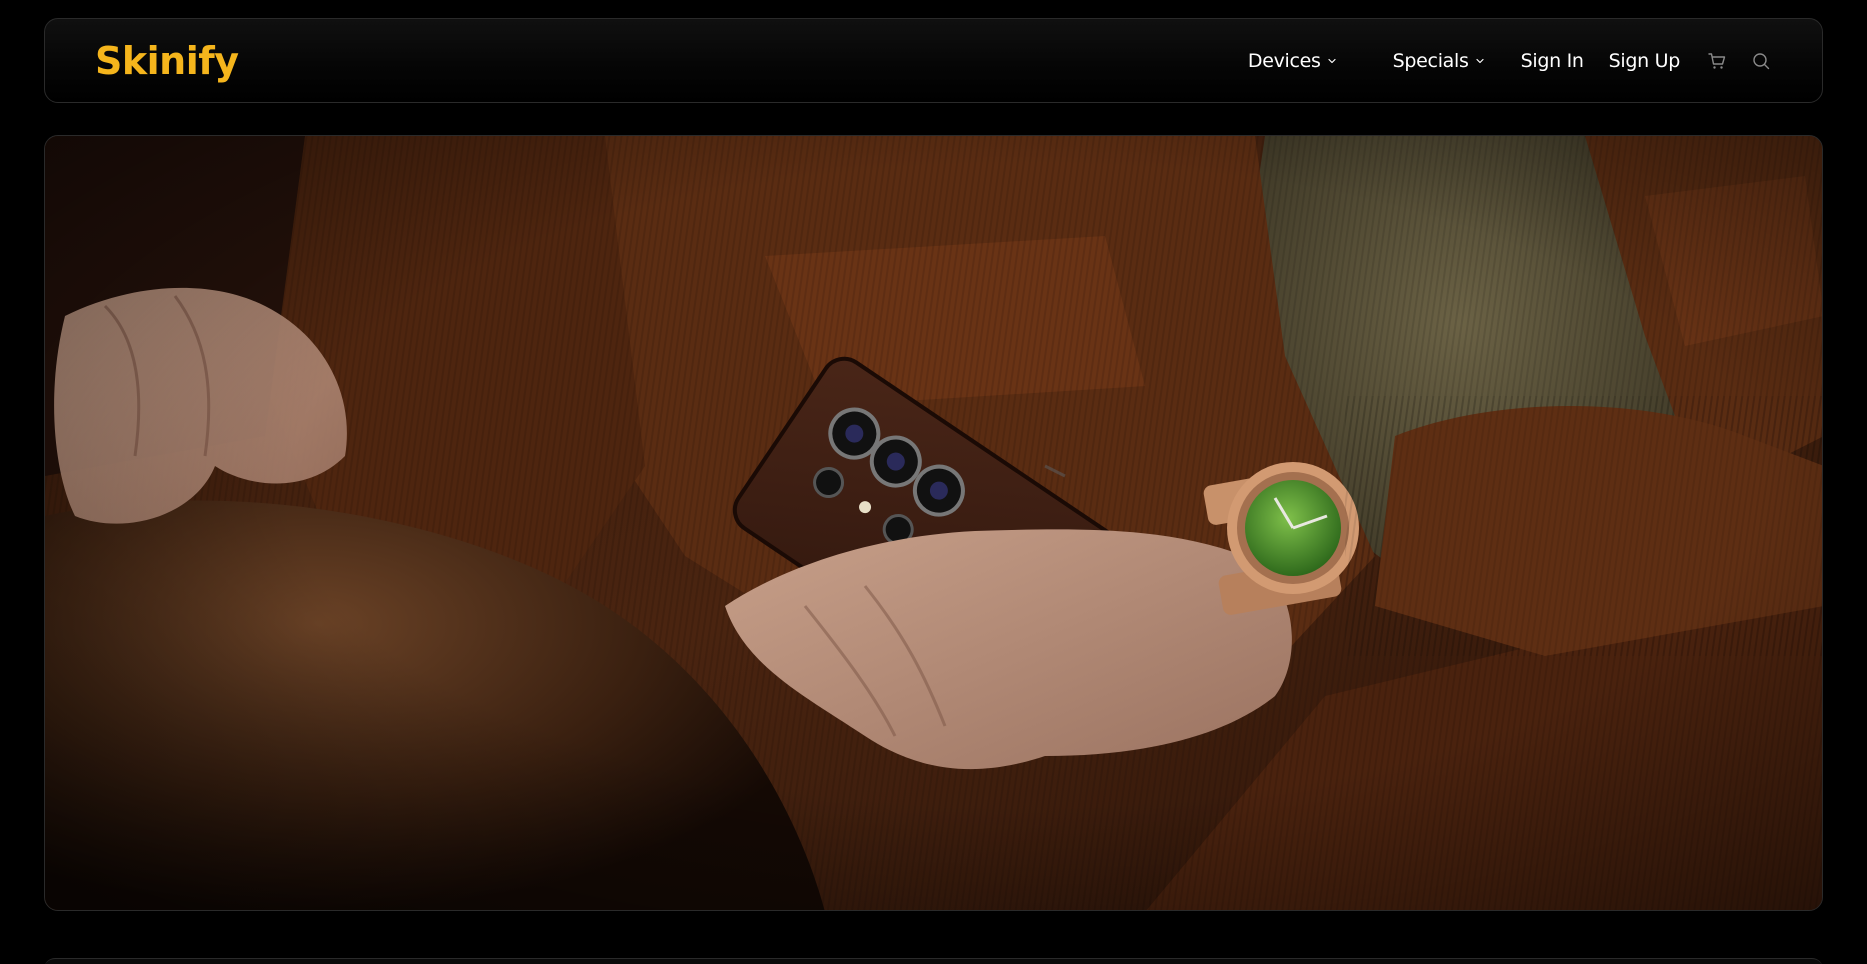 The height and width of the screenshot is (964, 1867). I want to click on nav-specials-dropdown: Specials, so click(1439, 61).